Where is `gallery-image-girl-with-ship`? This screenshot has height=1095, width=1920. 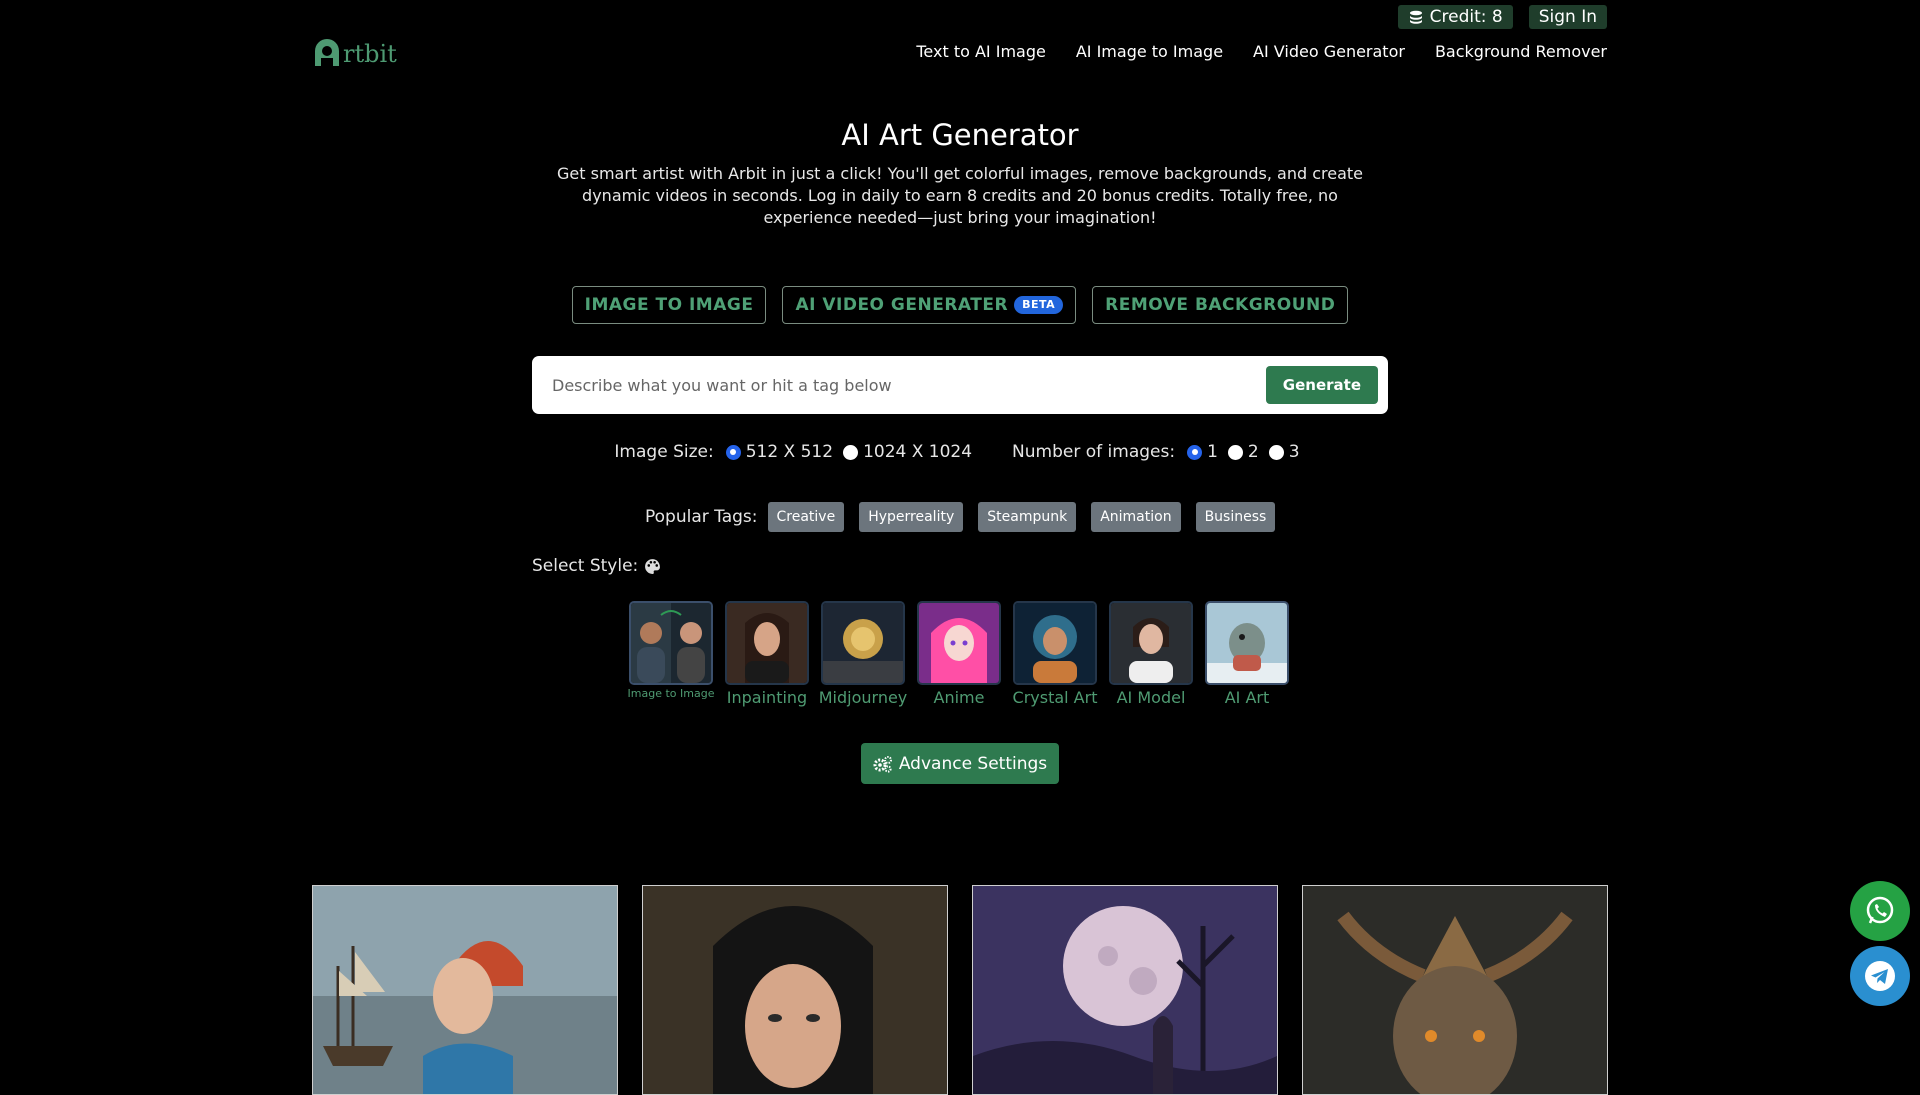
gallery-image-girl-with-ship is located at coordinates (465, 990).